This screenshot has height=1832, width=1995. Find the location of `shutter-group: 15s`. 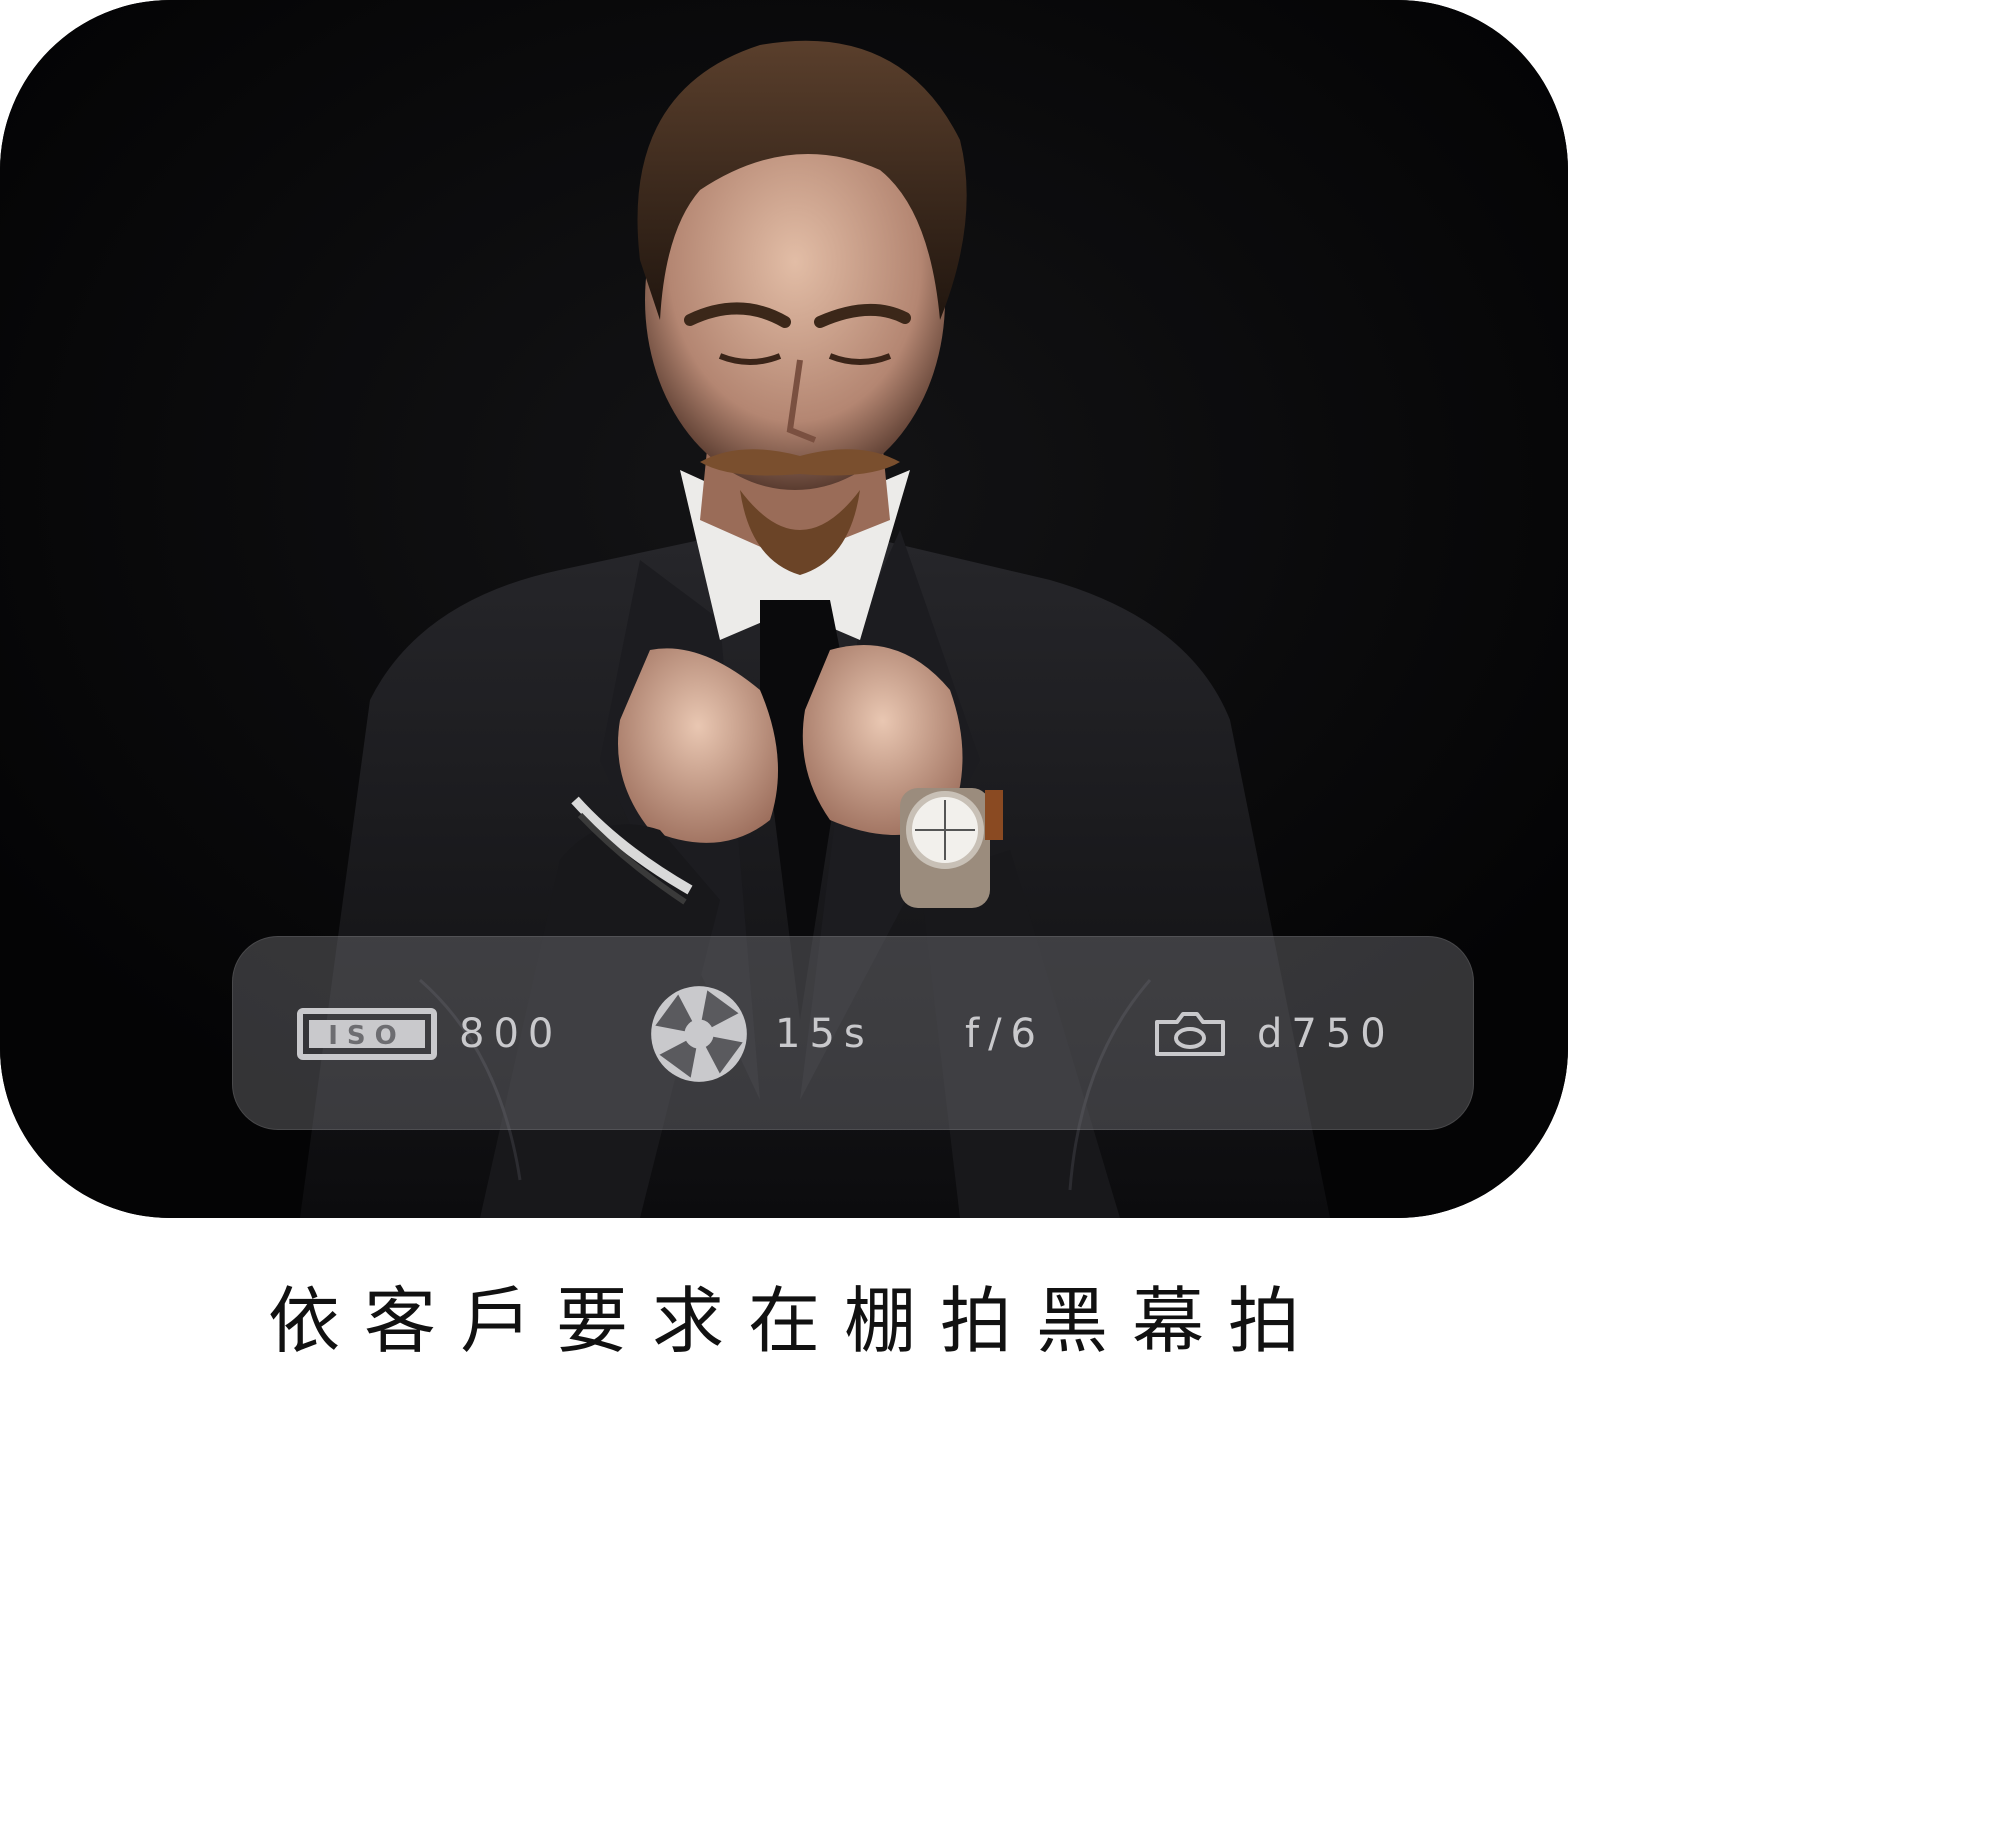

shutter-group: 15s is located at coordinates (760, 1034).